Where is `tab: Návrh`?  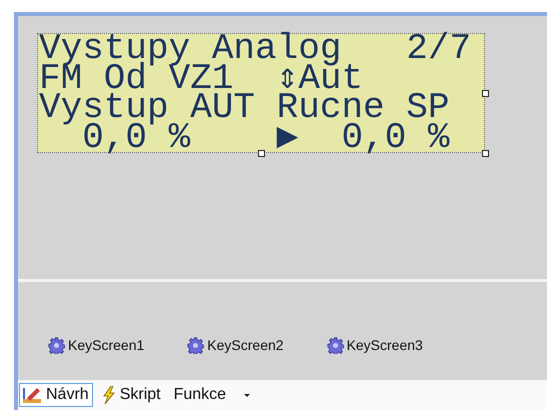
tab: Návrh is located at coordinates (56, 395).